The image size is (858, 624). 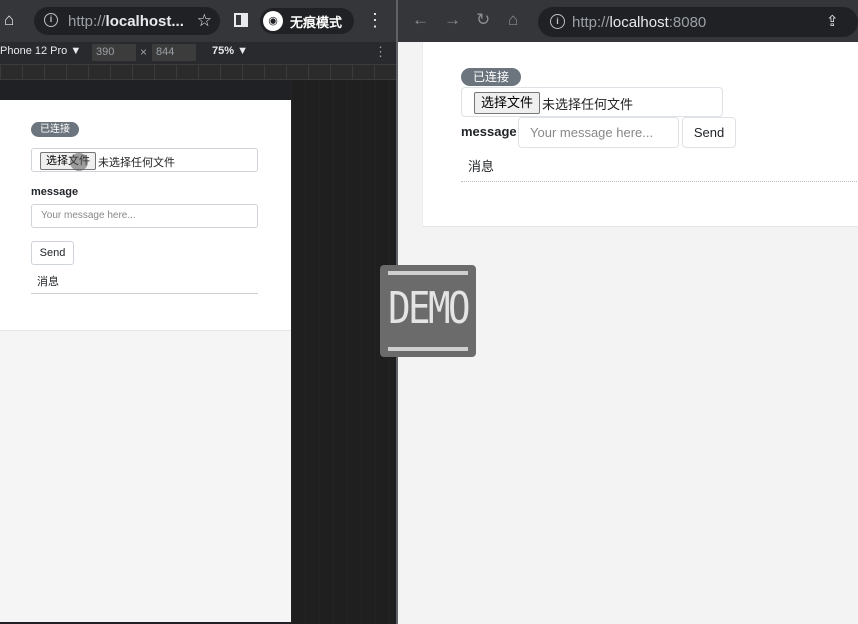 What do you see at coordinates (832, 21) in the screenshot?
I see `share-icon: ⇪` at bounding box center [832, 21].